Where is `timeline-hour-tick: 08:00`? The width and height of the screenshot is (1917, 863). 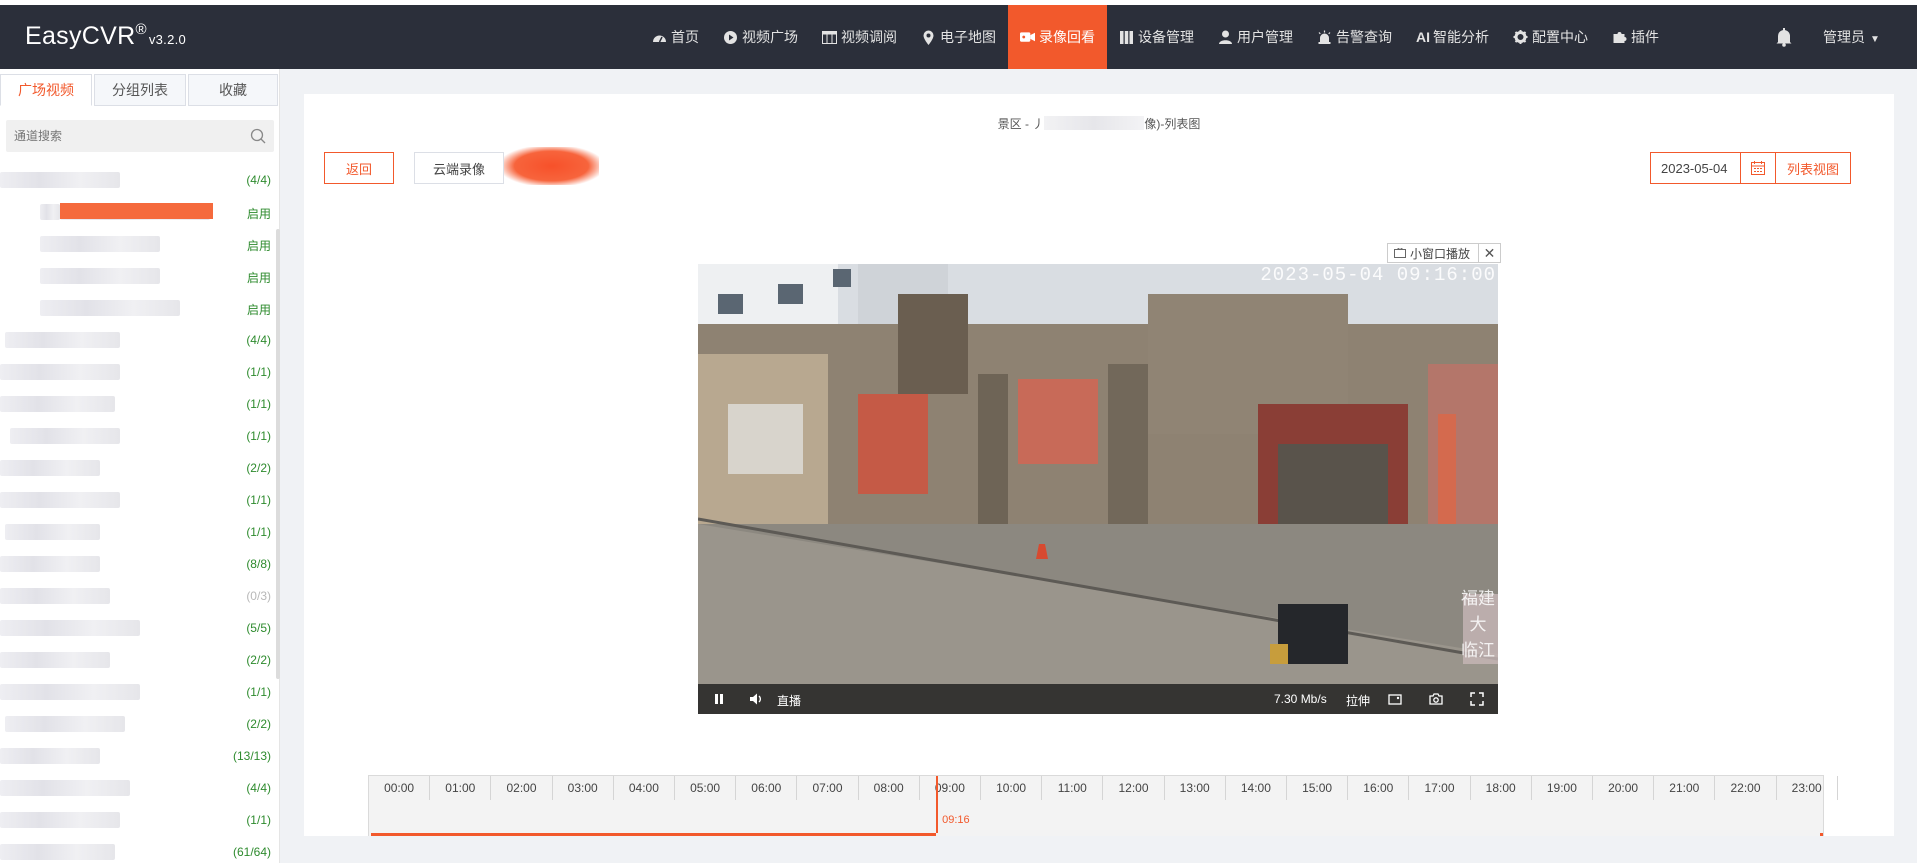 timeline-hour-tick: 08:00 is located at coordinates (889, 788).